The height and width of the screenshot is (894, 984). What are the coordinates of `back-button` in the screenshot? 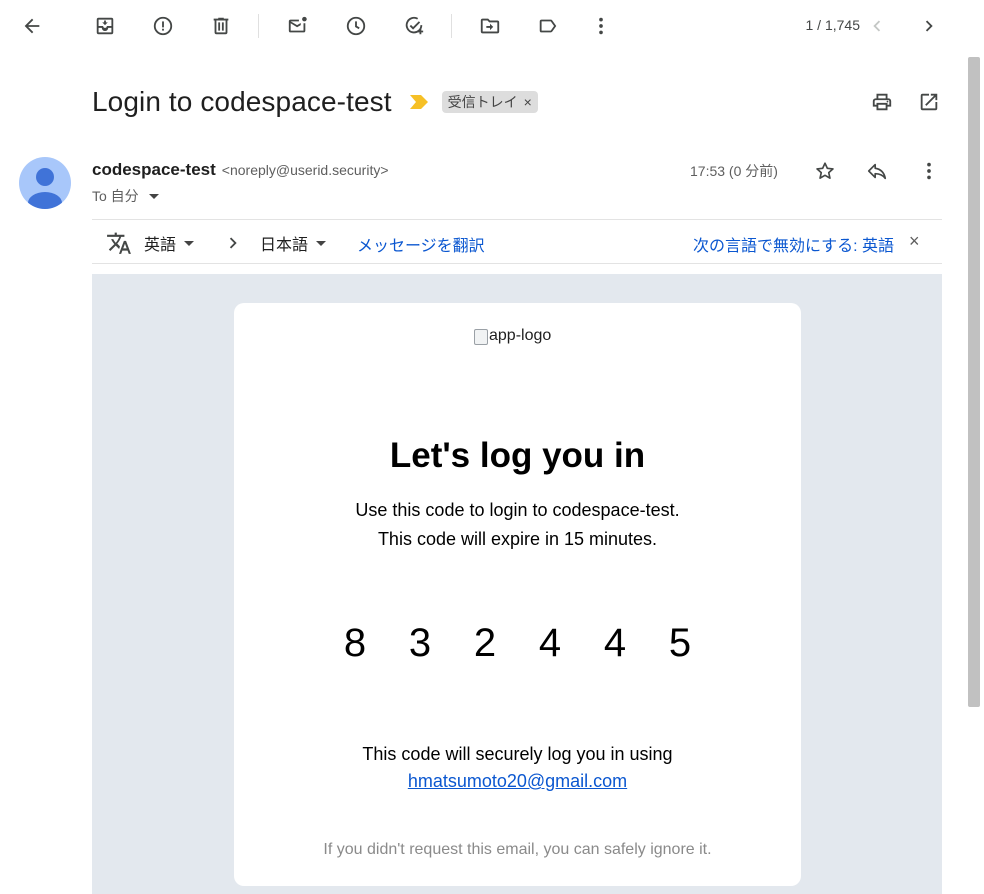 It's located at (32, 26).